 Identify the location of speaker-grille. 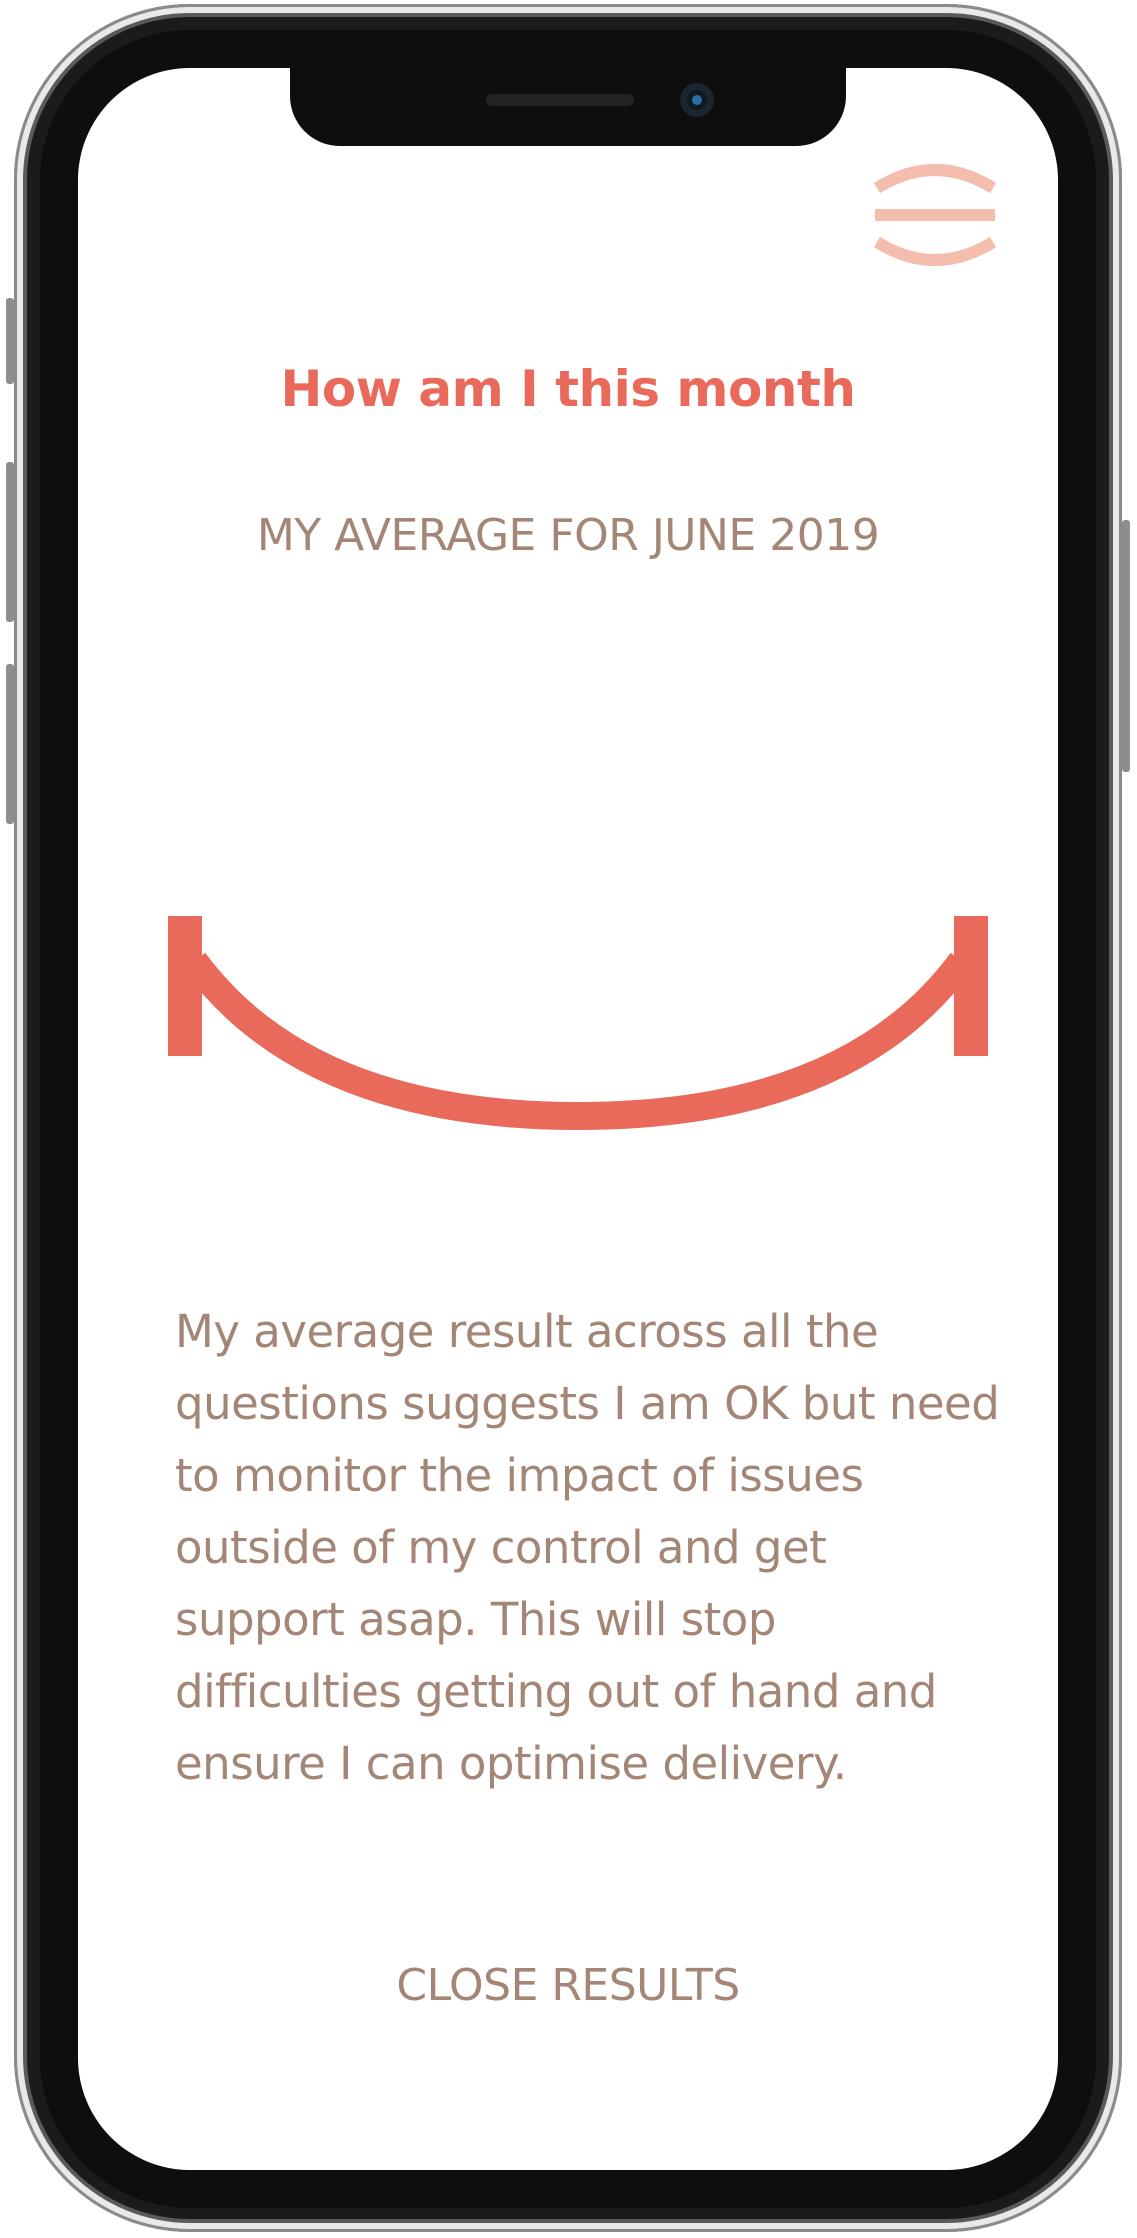
(560, 100).